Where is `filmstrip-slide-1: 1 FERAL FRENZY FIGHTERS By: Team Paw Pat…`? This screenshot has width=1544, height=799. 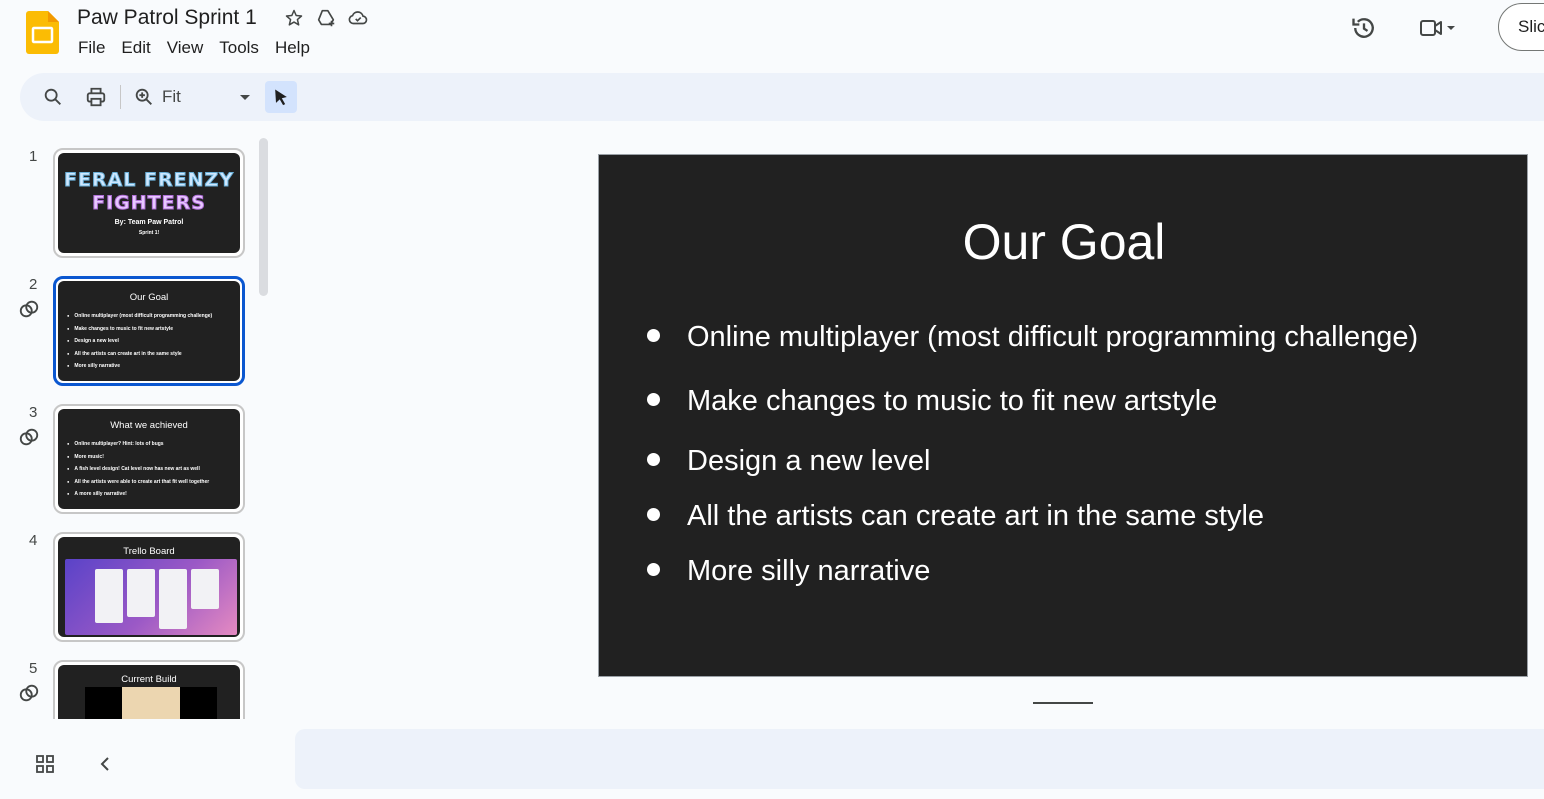
filmstrip-slide-1: 1 FERAL FRENZY FIGHTERS By: Team Paw Pat… is located at coordinates (130, 203).